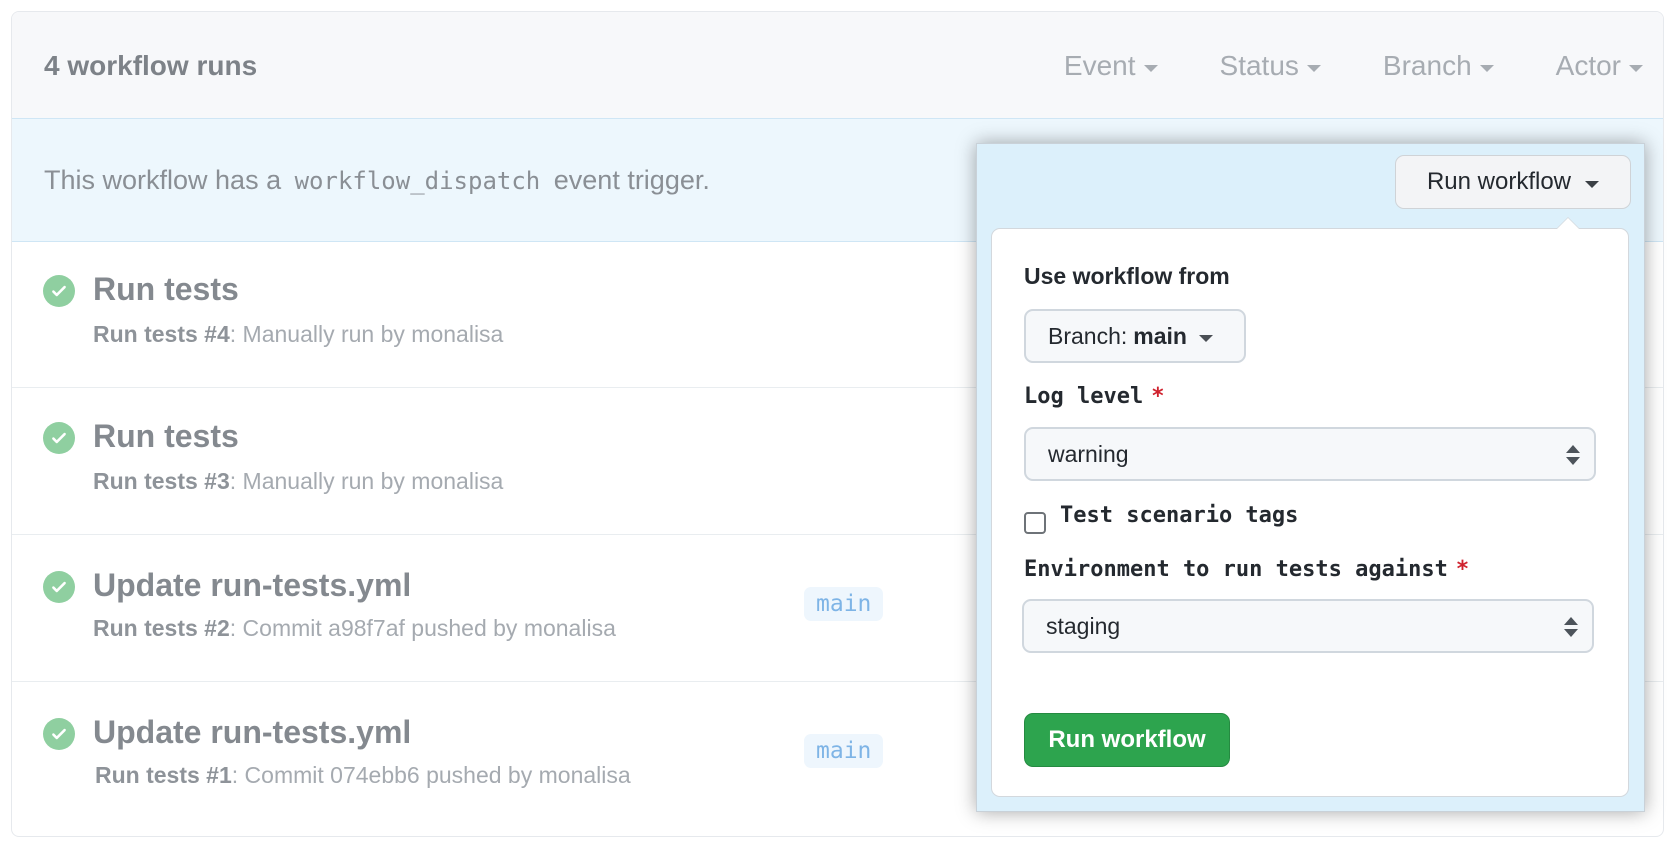 The image size is (1674, 844). Describe the element at coordinates (1099, 65) in the screenshot. I see `filter-event-label: Event` at that location.